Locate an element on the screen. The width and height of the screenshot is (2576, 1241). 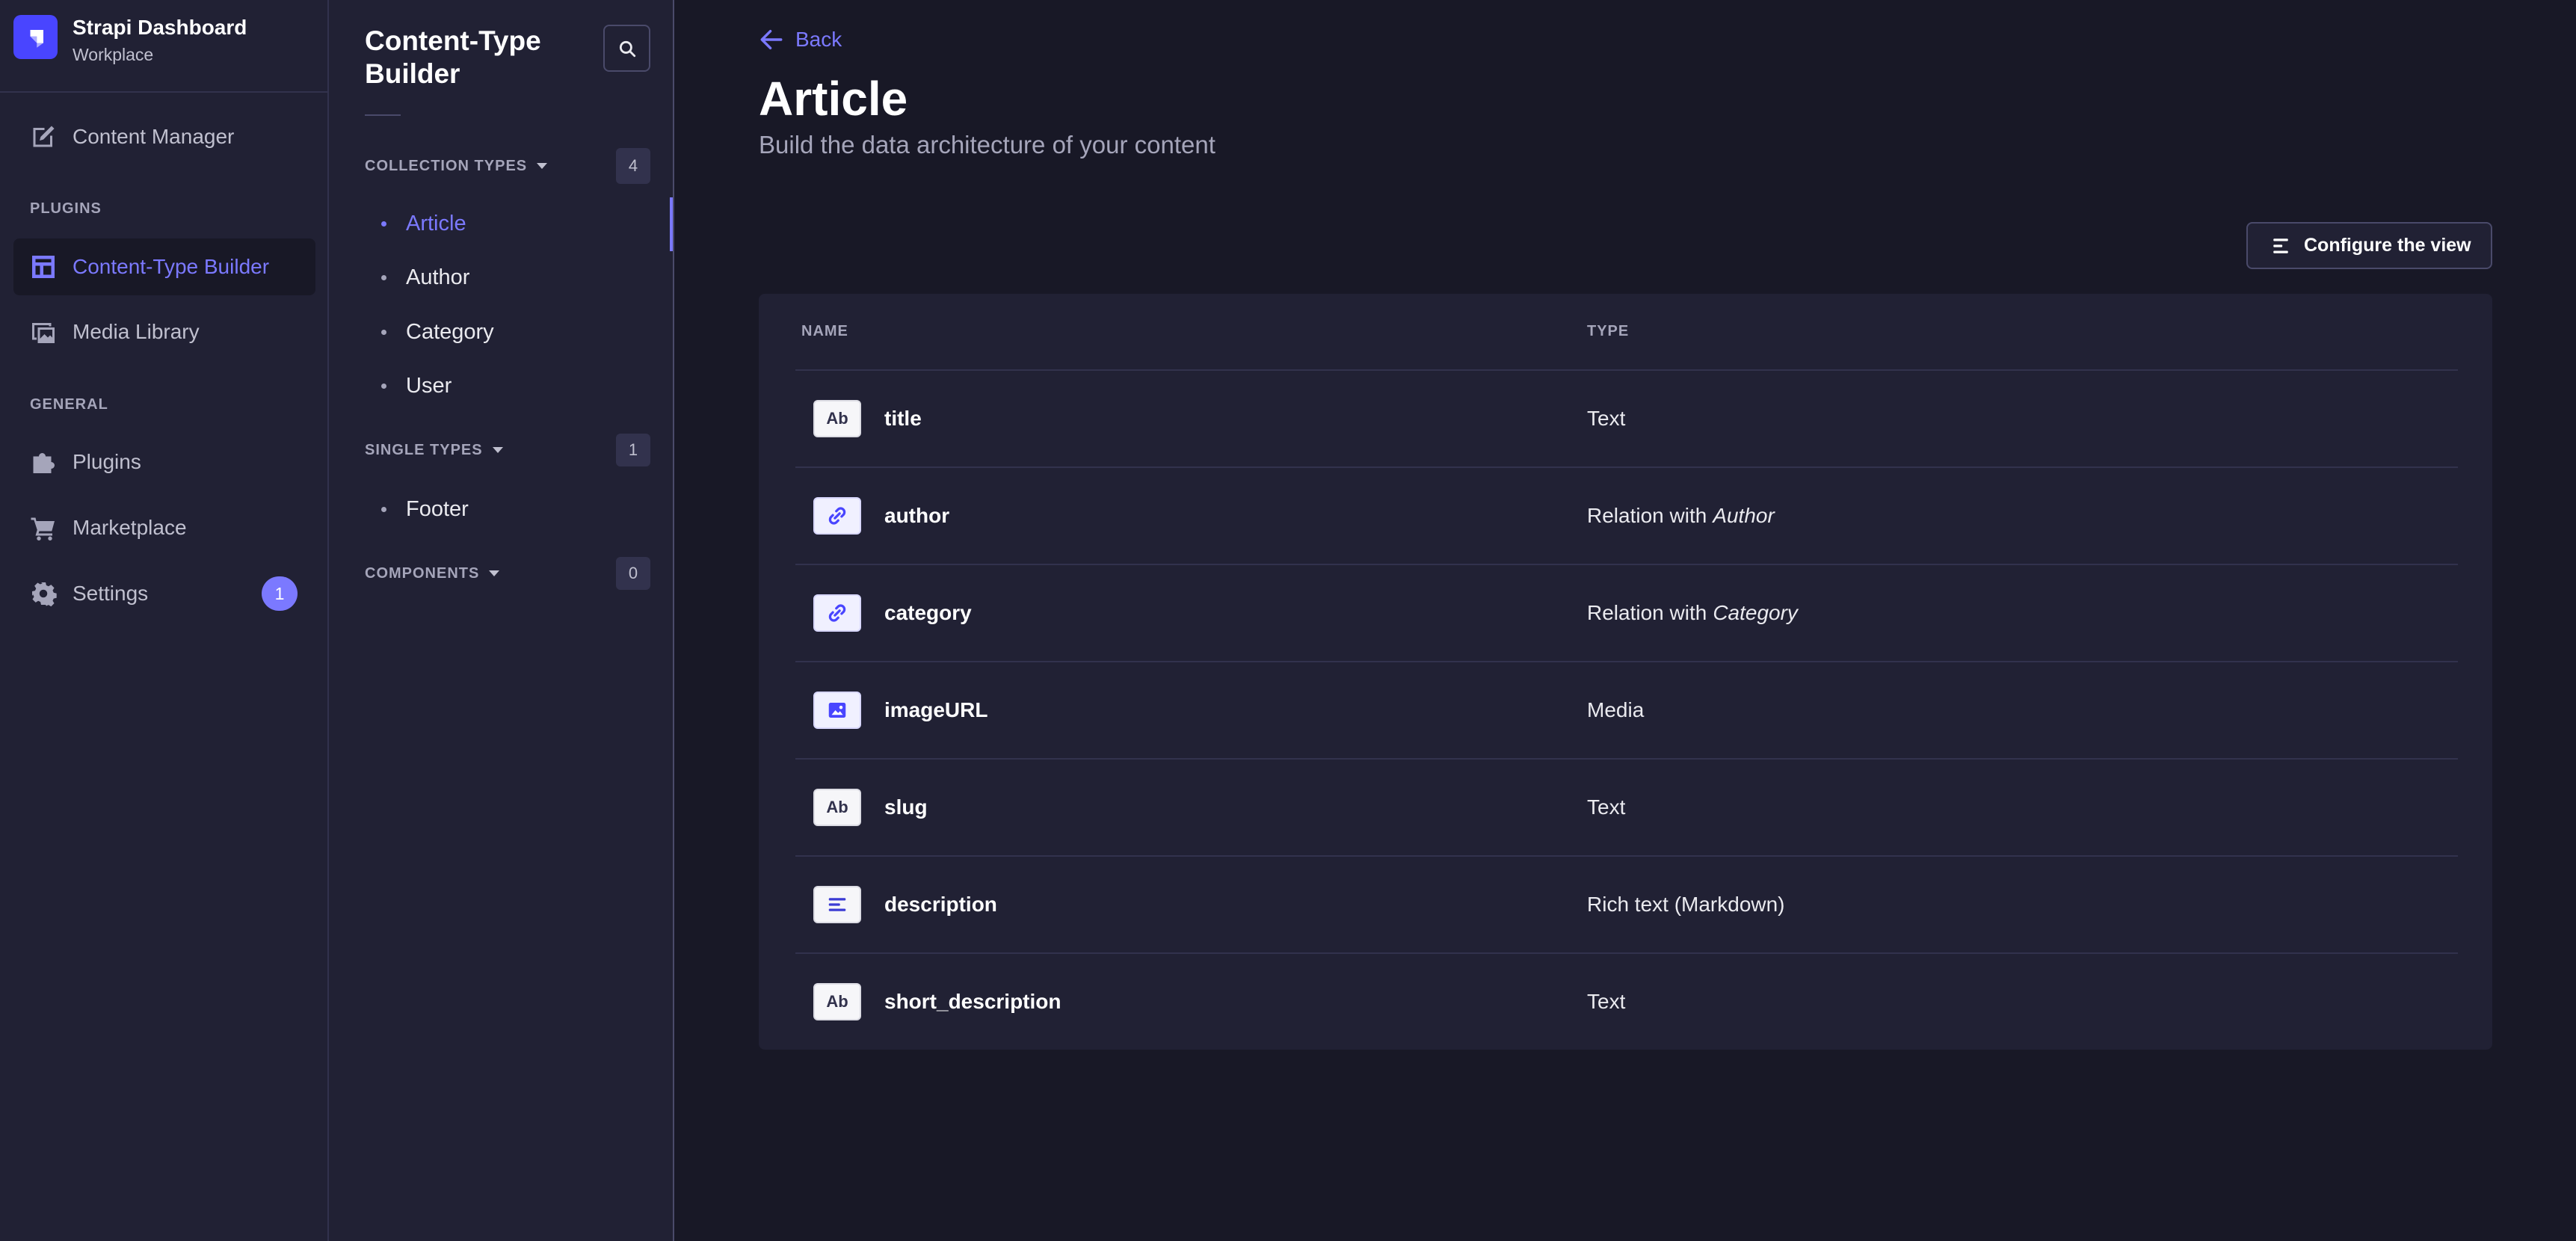
field-name: category is located at coordinates (928, 613).